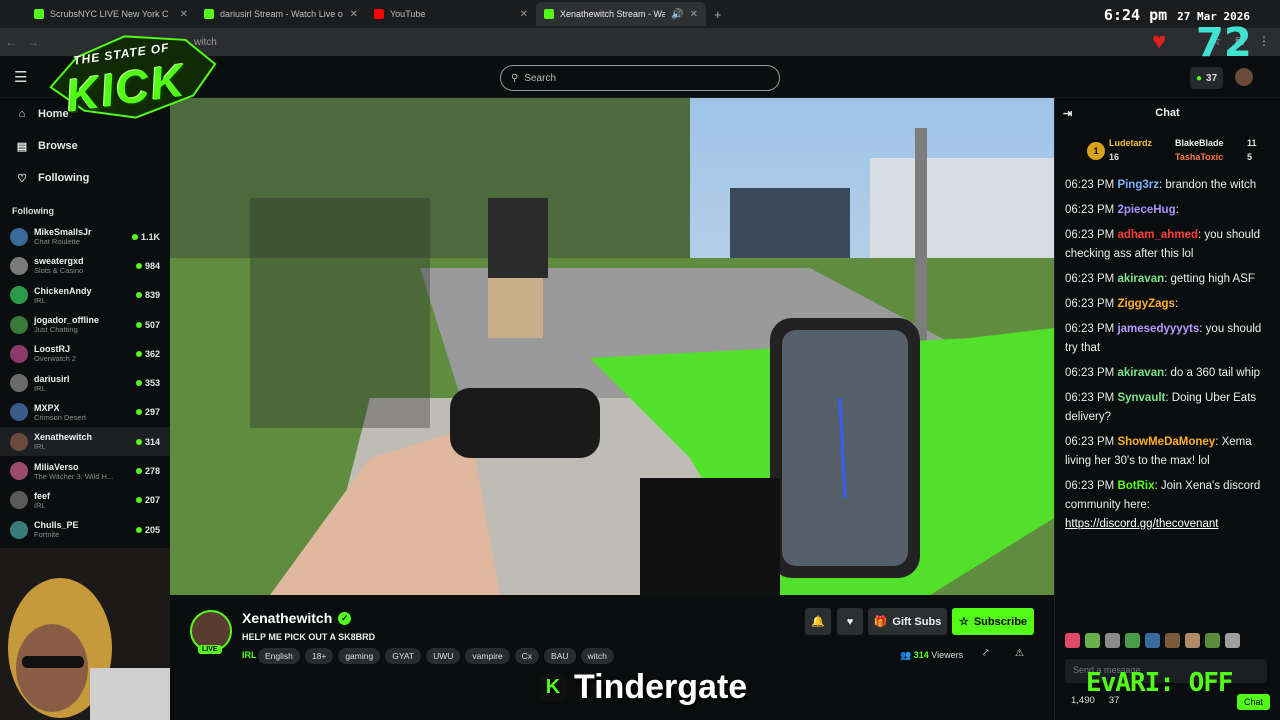 The width and height of the screenshot is (1280, 720). I want to click on channel-category: Fortnite, so click(47, 535).